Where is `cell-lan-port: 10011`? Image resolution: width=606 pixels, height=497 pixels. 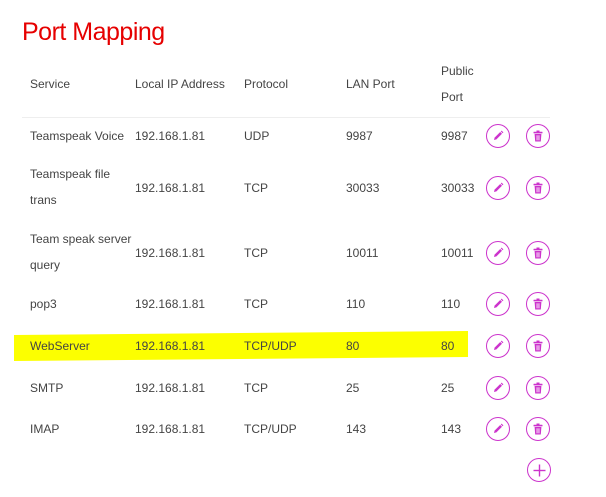 cell-lan-port: 10011 is located at coordinates (362, 253).